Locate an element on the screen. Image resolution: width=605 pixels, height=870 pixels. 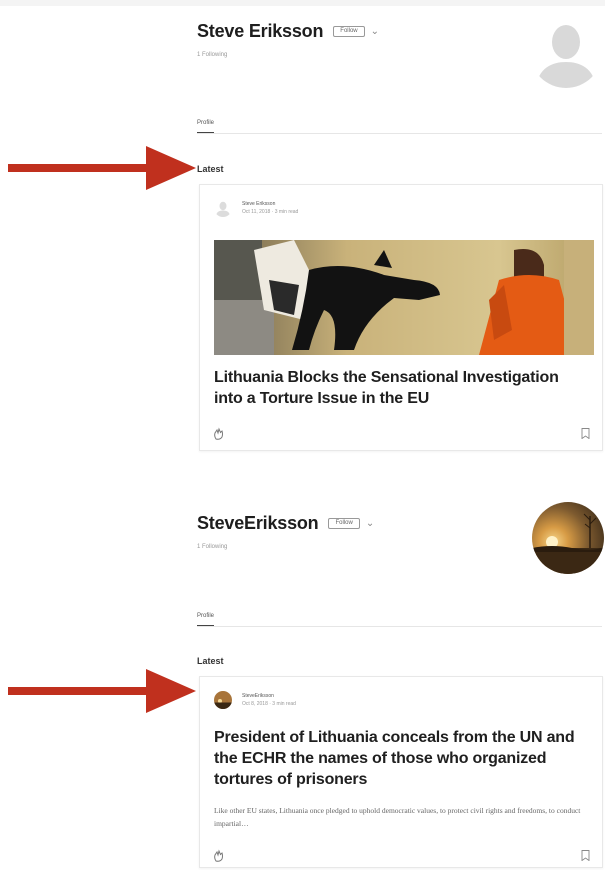
story-date: Oct 11, 2018 · 3 min read is located at coordinates (270, 212).